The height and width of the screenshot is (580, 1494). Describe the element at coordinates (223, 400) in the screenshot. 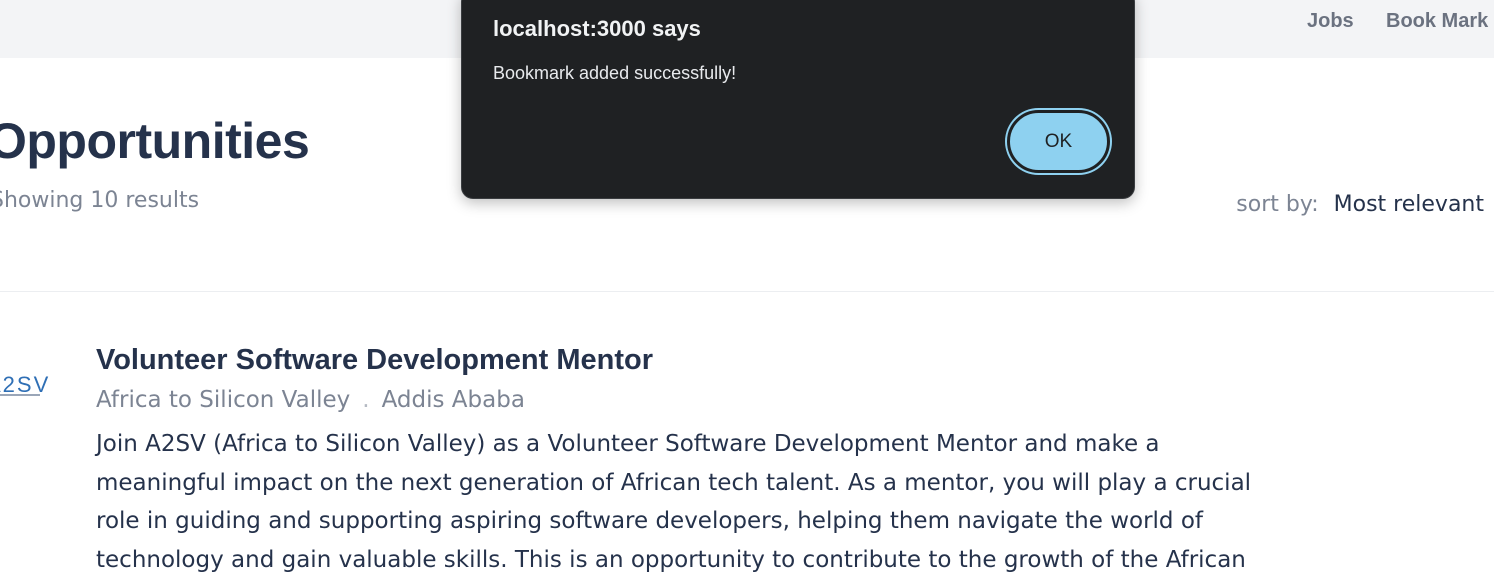

I see `job-company: Africa to Silicon Valley` at that location.